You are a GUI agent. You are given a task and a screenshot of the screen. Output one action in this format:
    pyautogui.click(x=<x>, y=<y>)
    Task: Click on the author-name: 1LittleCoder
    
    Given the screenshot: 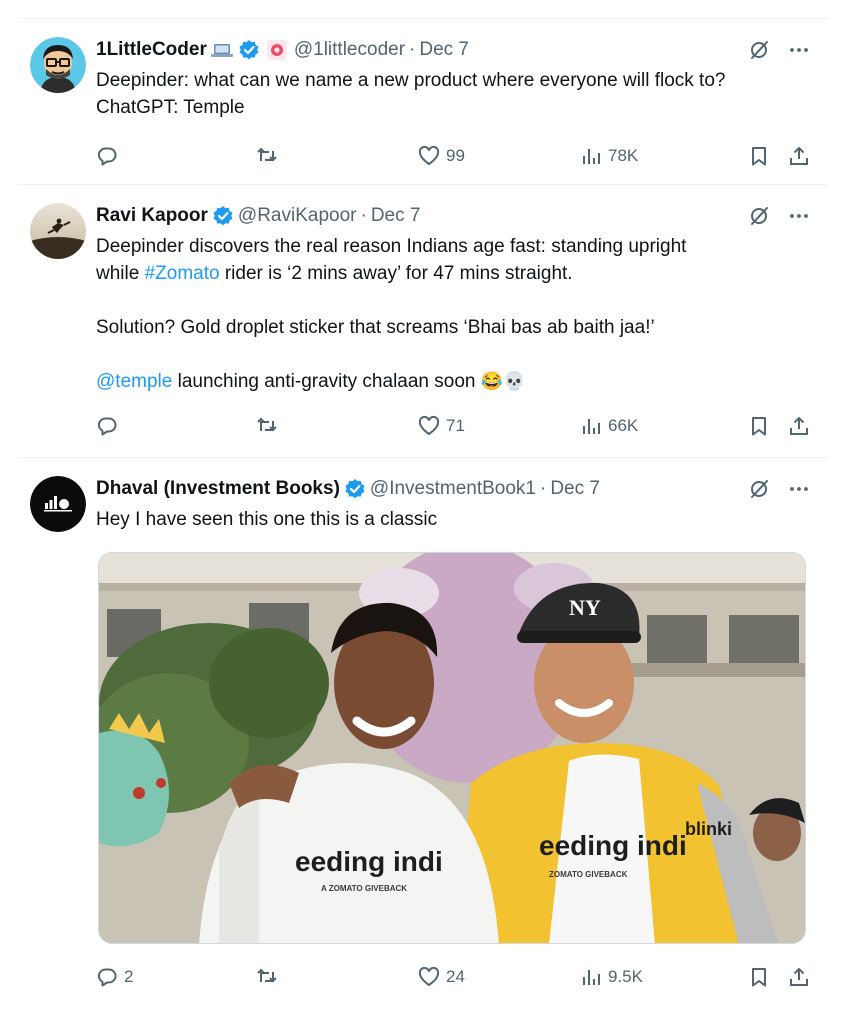 What is the action you would take?
    pyautogui.click(x=151, y=50)
    